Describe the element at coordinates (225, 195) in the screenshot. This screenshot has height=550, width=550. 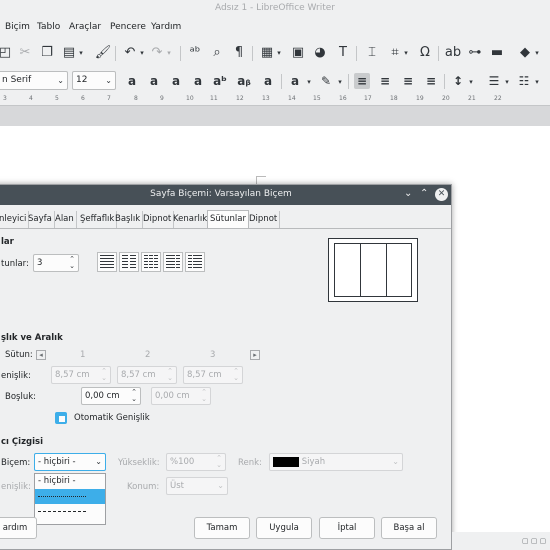
I see `dialog-titlebar: Sayfa Biçemi: Varsayılan Biçem ⌄ ⌃ ✕` at that location.